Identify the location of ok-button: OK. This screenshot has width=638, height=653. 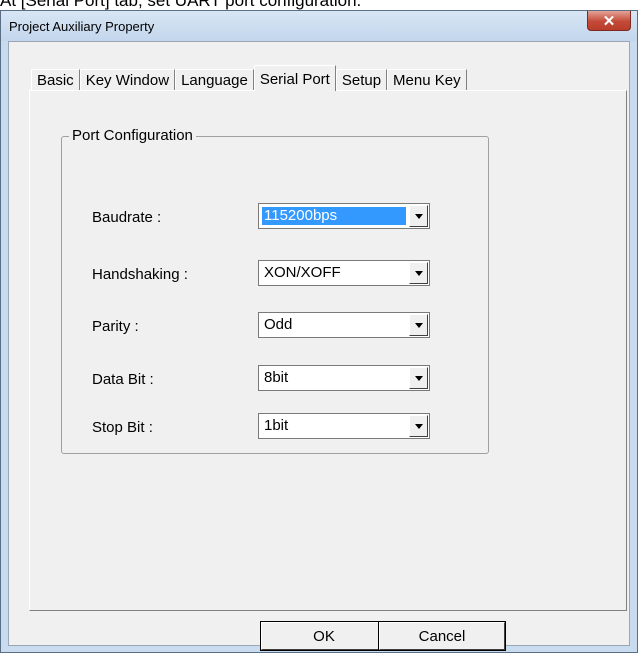
(324, 636).